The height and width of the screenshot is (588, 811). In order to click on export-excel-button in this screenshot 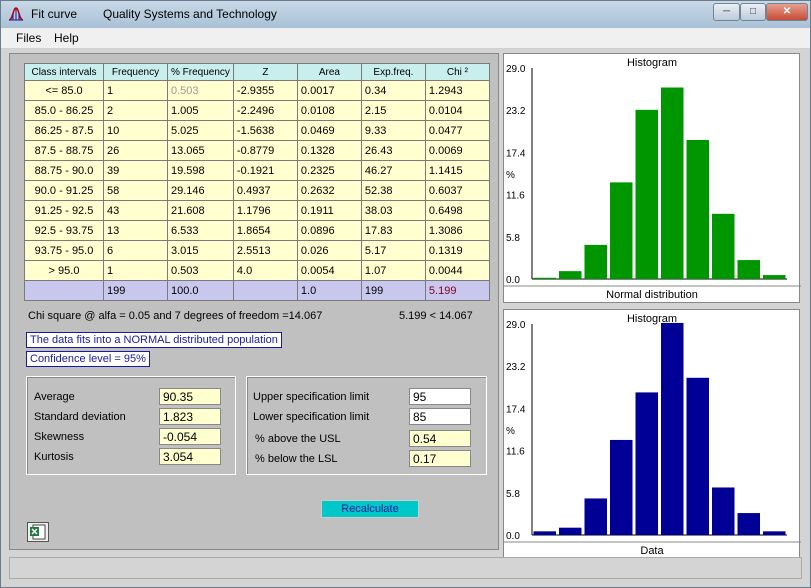, I will do `click(38, 532)`.